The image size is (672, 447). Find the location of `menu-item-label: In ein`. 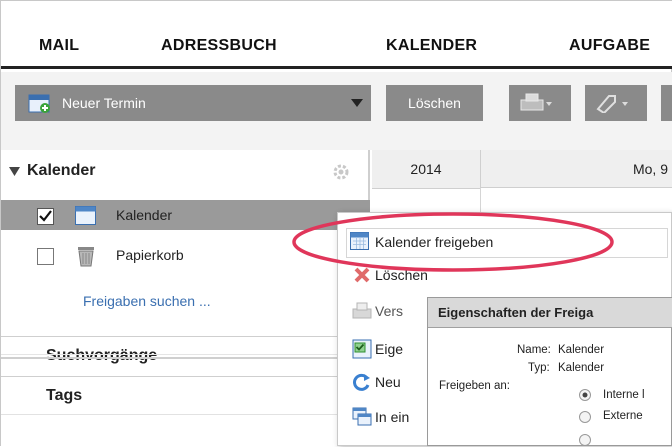

menu-item-label: In ein is located at coordinates (392, 417).